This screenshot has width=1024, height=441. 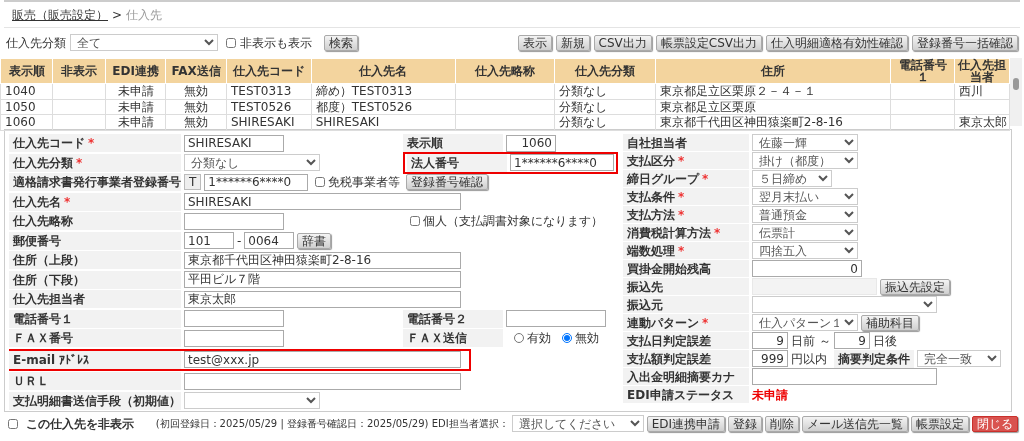 What do you see at coordinates (922, 71) in the screenshot?
I see `column-header: 電話番号１` at bounding box center [922, 71].